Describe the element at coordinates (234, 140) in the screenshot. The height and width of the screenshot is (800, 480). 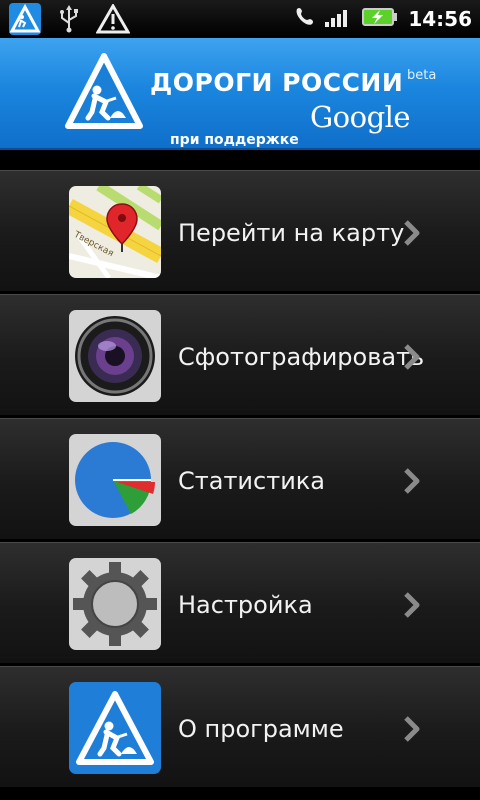
I see `supported-by-label: при поддержке` at that location.